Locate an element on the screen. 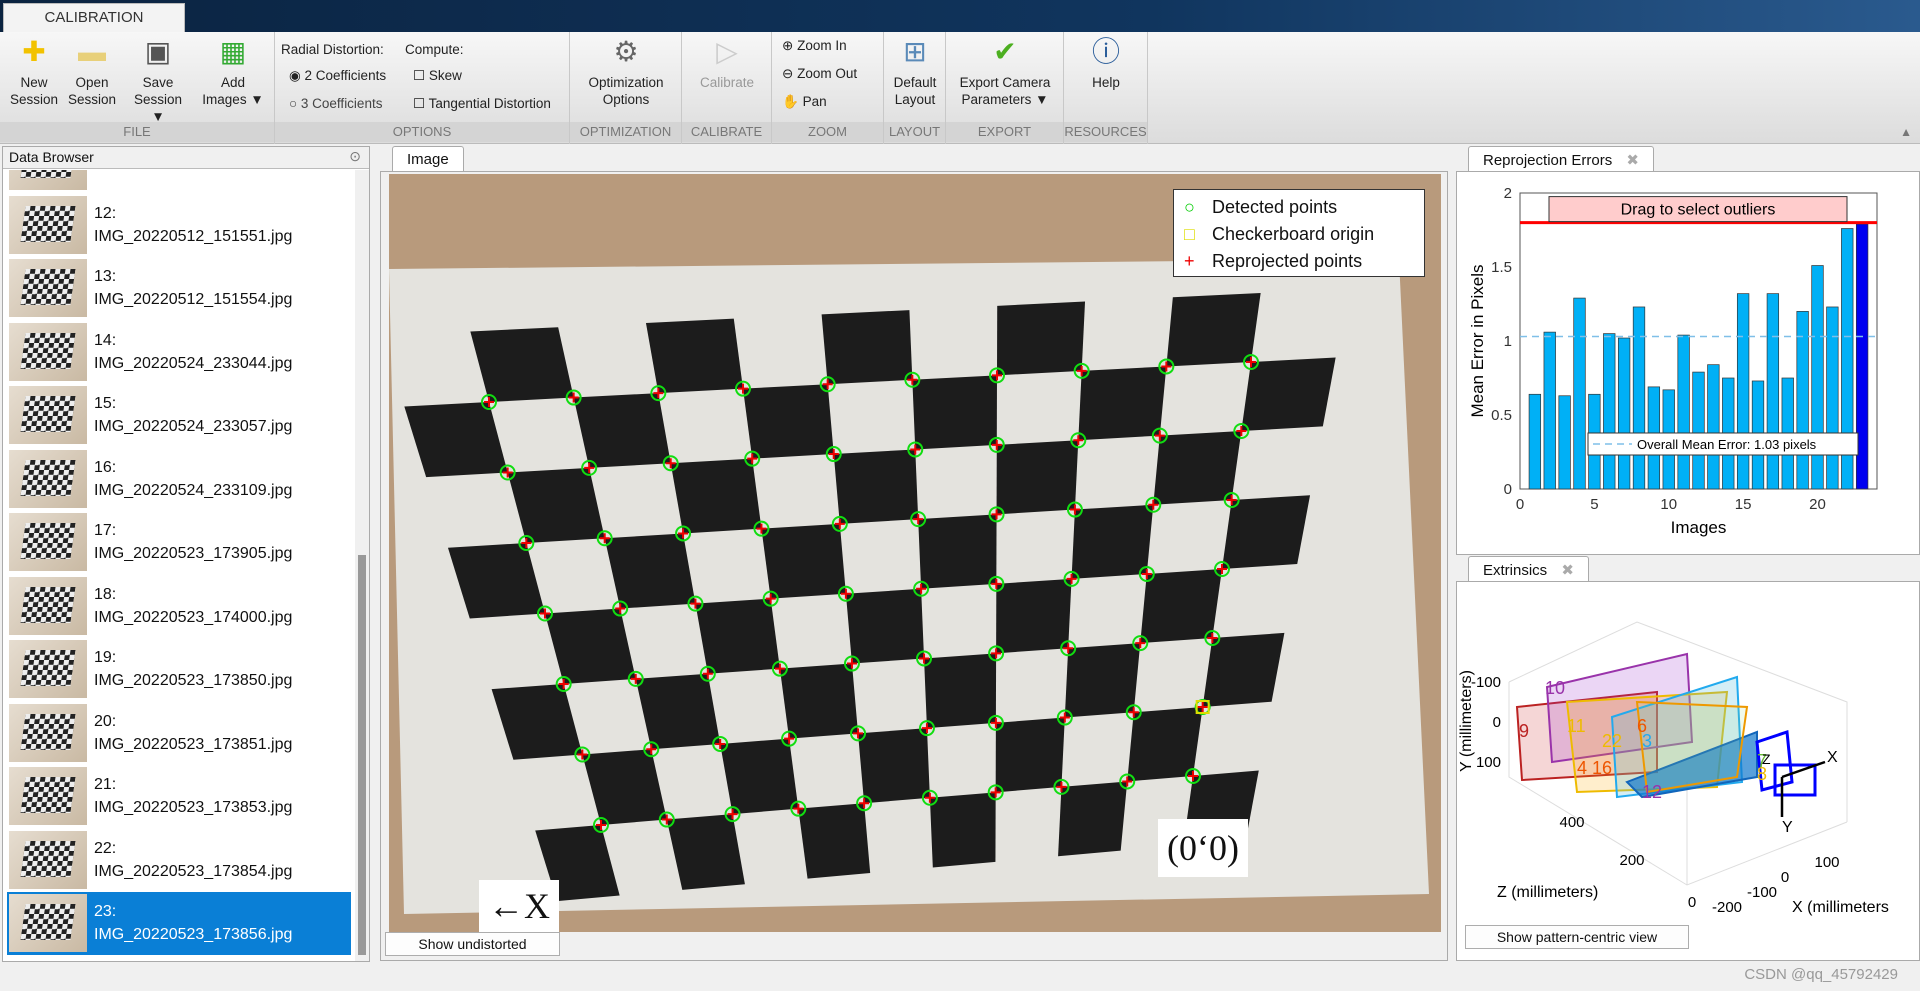 The width and height of the screenshot is (1920, 991). layout-group: ⊞ Default Layout LAYOUT is located at coordinates (915, 88).